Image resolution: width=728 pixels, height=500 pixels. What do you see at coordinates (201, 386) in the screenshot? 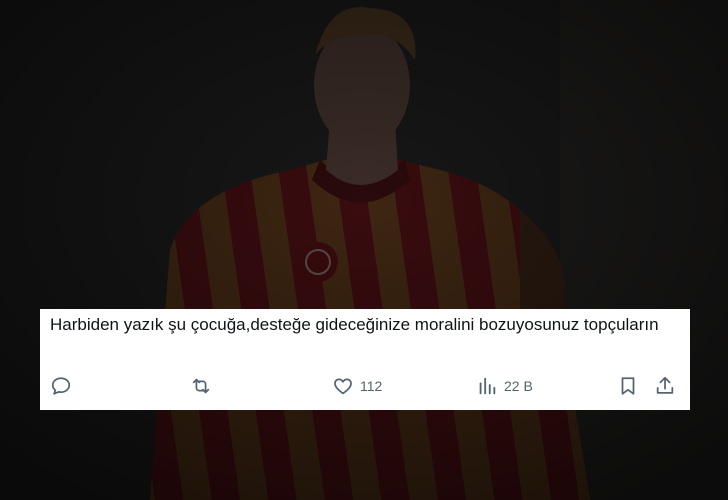
I see `retweet-icon` at bounding box center [201, 386].